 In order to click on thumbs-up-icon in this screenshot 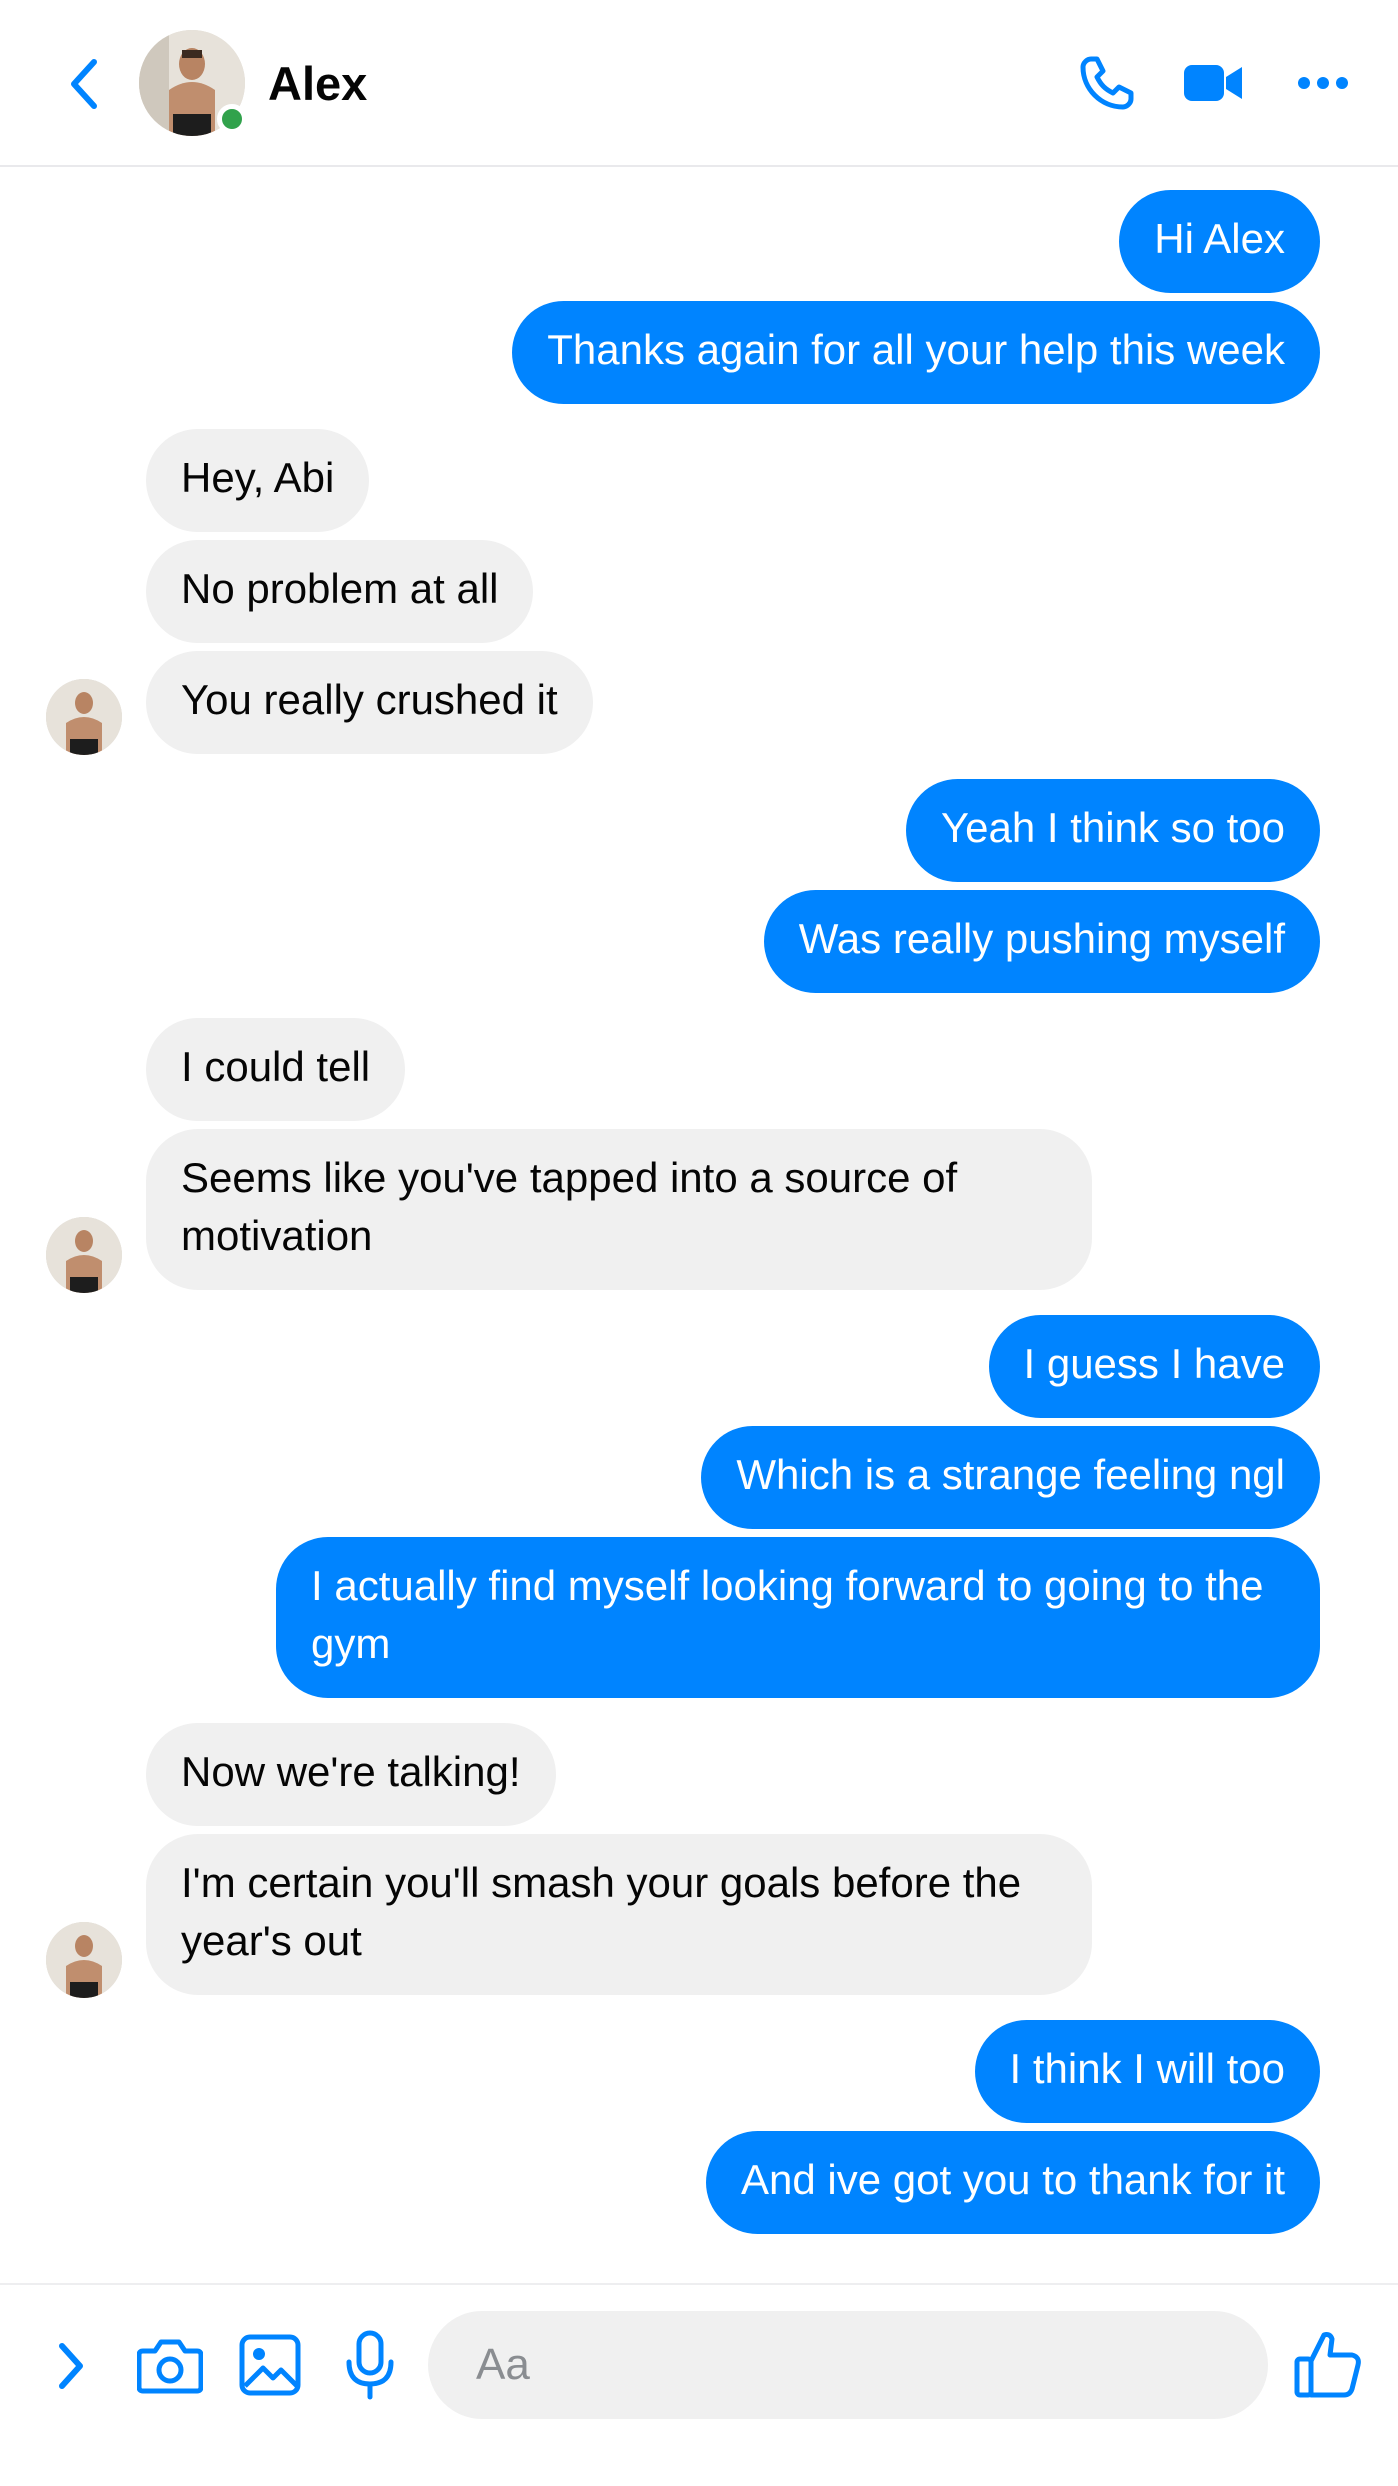, I will do `click(1327, 2365)`.